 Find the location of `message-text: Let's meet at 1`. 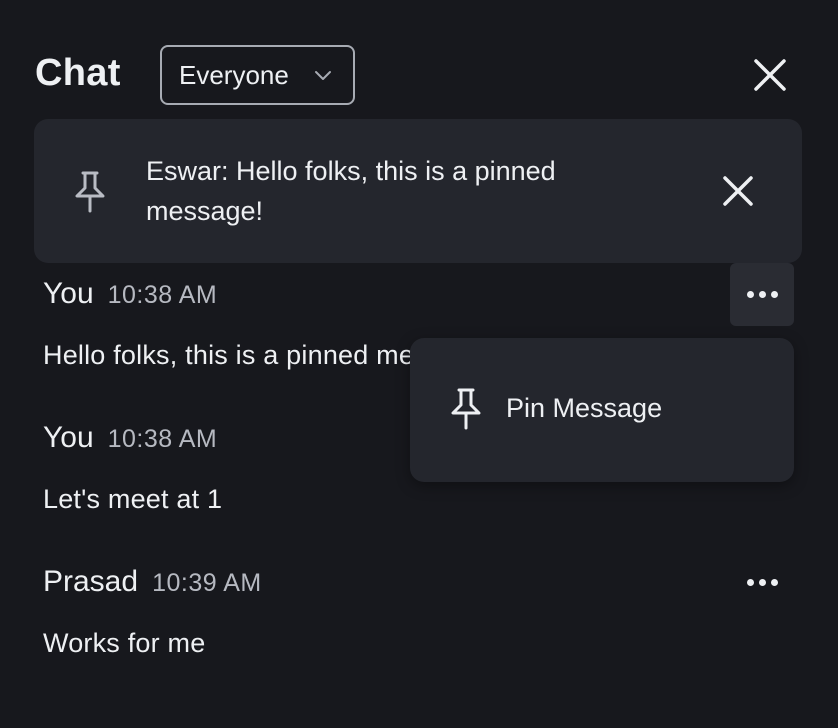

message-text: Let's meet at 1 is located at coordinates (133, 499).